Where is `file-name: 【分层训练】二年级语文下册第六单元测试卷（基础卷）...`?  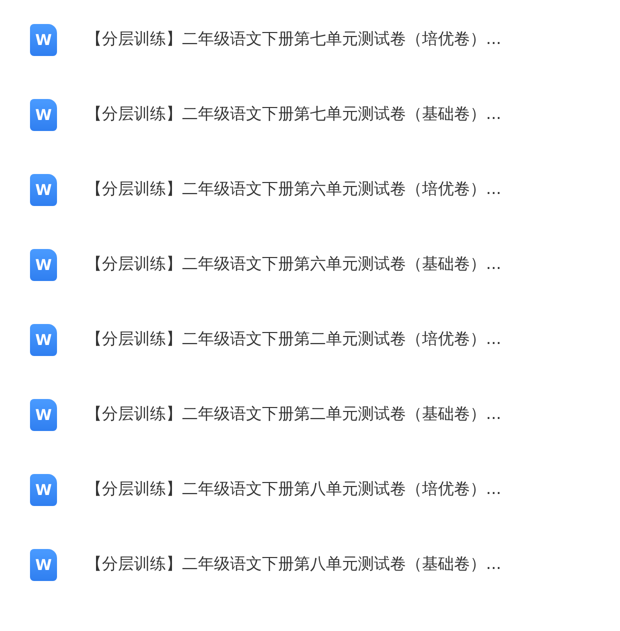 file-name: 【分层训练】二年级语文下册第六单元测试卷（基础卷）... is located at coordinates (294, 264).